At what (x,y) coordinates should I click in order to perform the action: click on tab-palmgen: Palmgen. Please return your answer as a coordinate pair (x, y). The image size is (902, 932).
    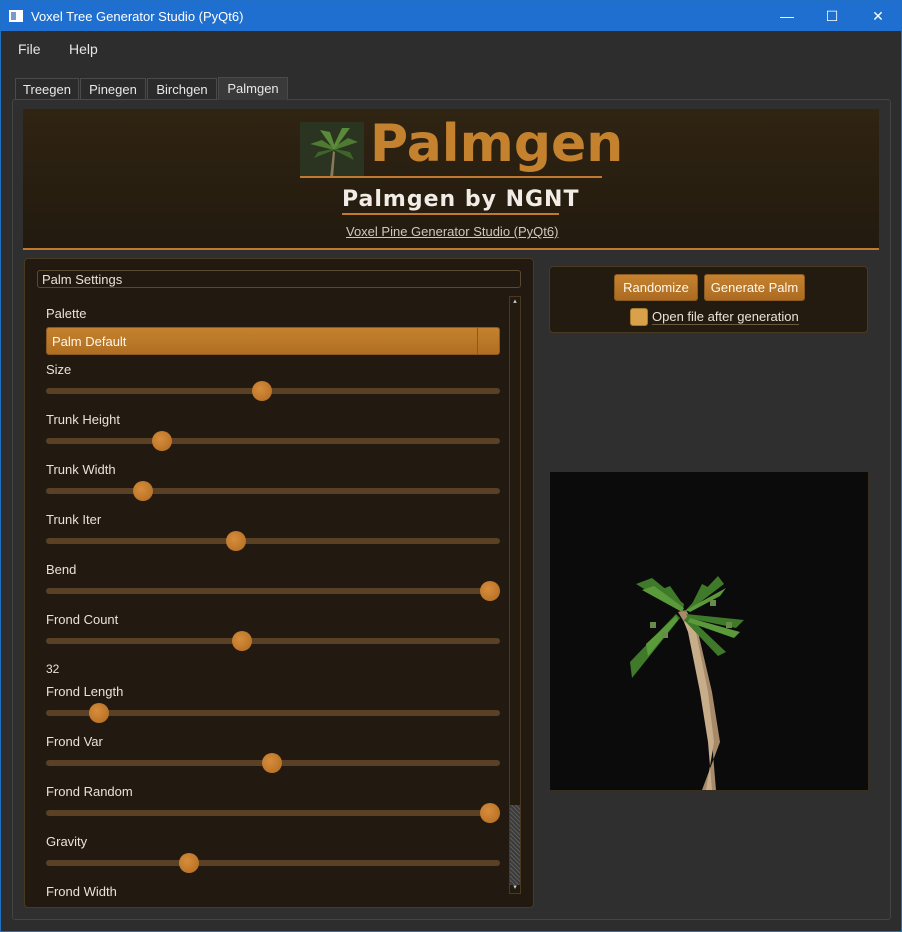
    Looking at the image, I should click on (253, 88).